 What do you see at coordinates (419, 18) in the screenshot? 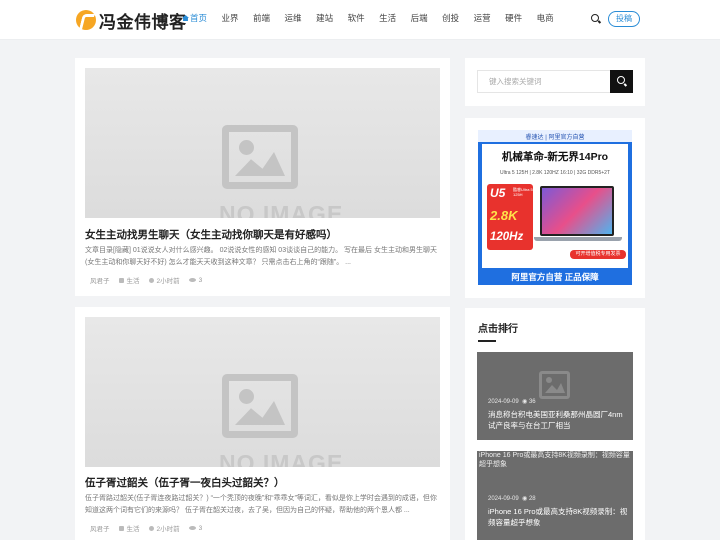
I see `nav-item-backend: 后端` at bounding box center [419, 18].